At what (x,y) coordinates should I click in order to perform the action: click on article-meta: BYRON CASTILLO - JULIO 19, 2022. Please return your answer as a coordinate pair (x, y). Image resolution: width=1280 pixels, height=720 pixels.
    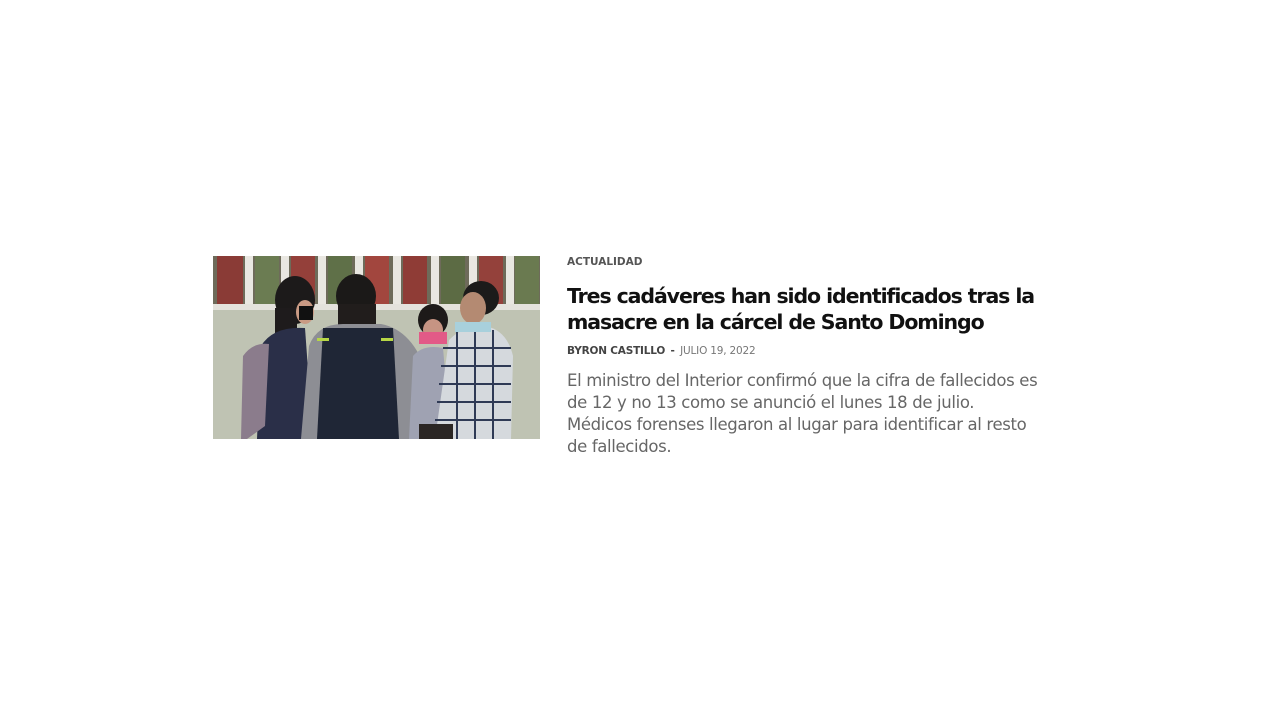
    Looking at the image, I should click on (805, 351).